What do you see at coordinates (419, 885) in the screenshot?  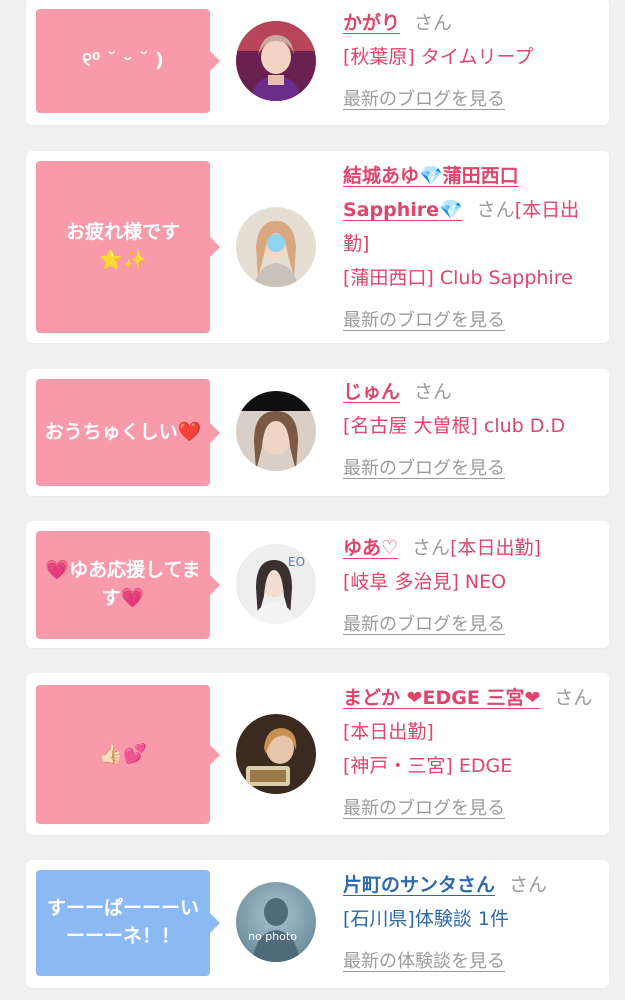 I see `user-name-link: 片町のサンタさん` at bounding box center [419, 885].